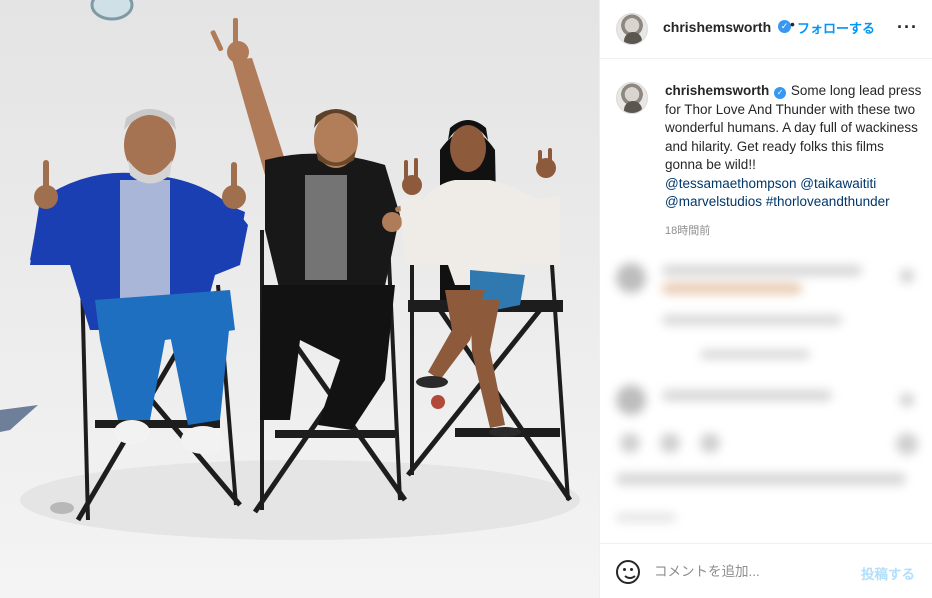  What do you see at coordinates (780, 93) in the screenshot?
I see `verified-badge-icon: ✓` at bounding box center [780, 93].